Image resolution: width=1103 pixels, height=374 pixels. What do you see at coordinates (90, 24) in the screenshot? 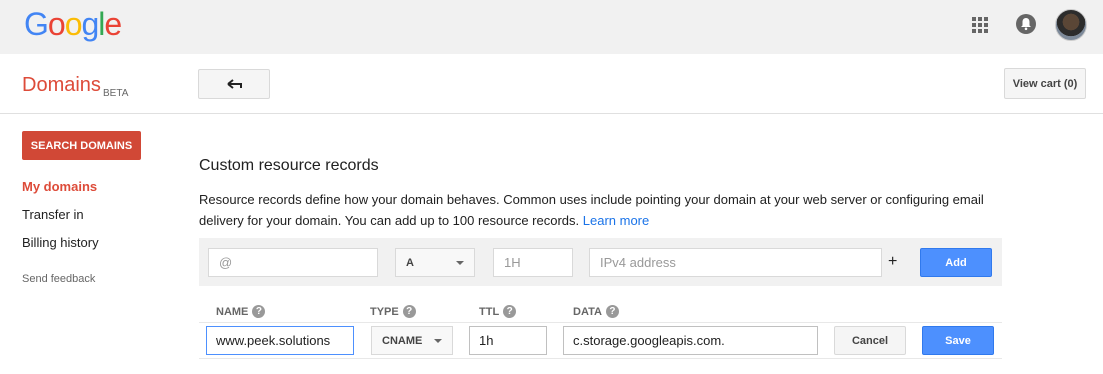
I see `logo-letter: g` at bounding box center [90, 24].